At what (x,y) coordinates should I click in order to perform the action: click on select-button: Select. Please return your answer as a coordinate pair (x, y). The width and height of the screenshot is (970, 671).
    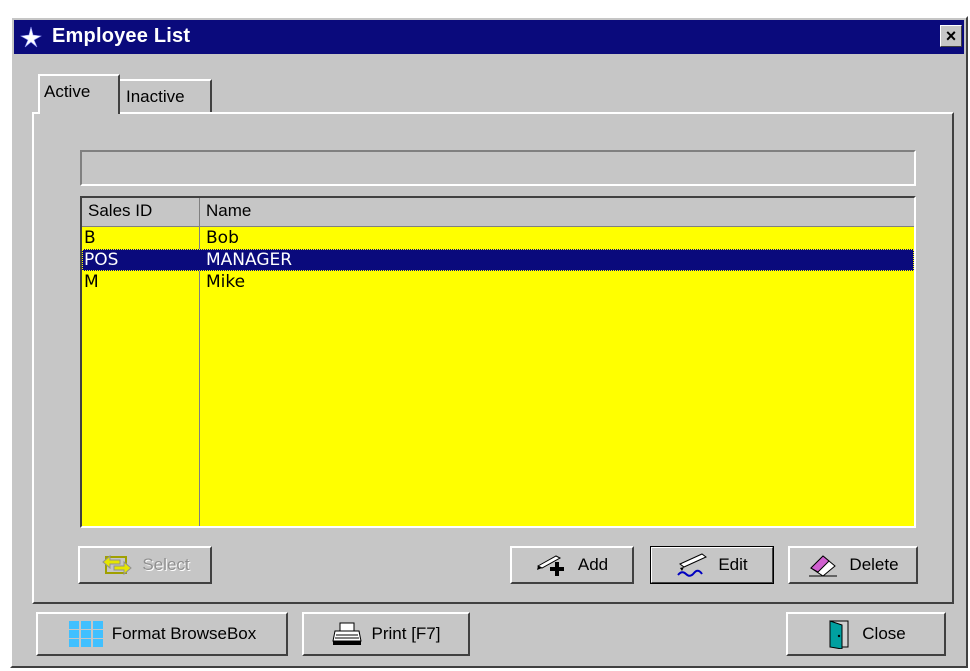
    Looking at the image, I should click on (145, 565).